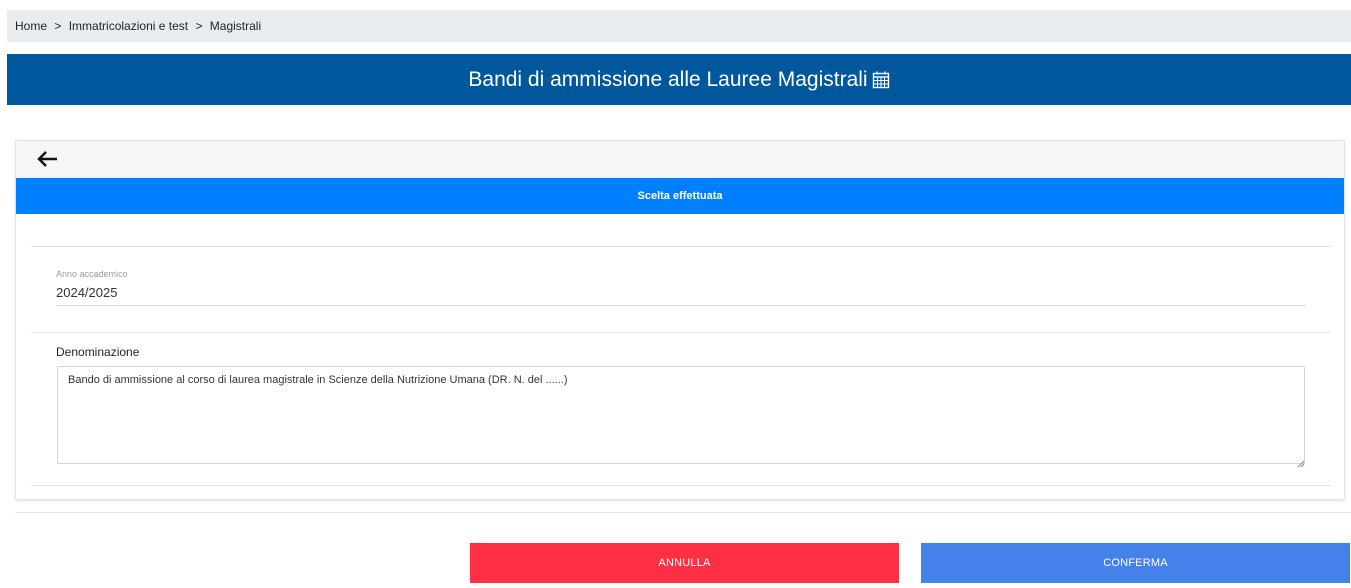 This screenshot has height=588, width=1351. I want to click on calendar-icon, so click(881, 80).